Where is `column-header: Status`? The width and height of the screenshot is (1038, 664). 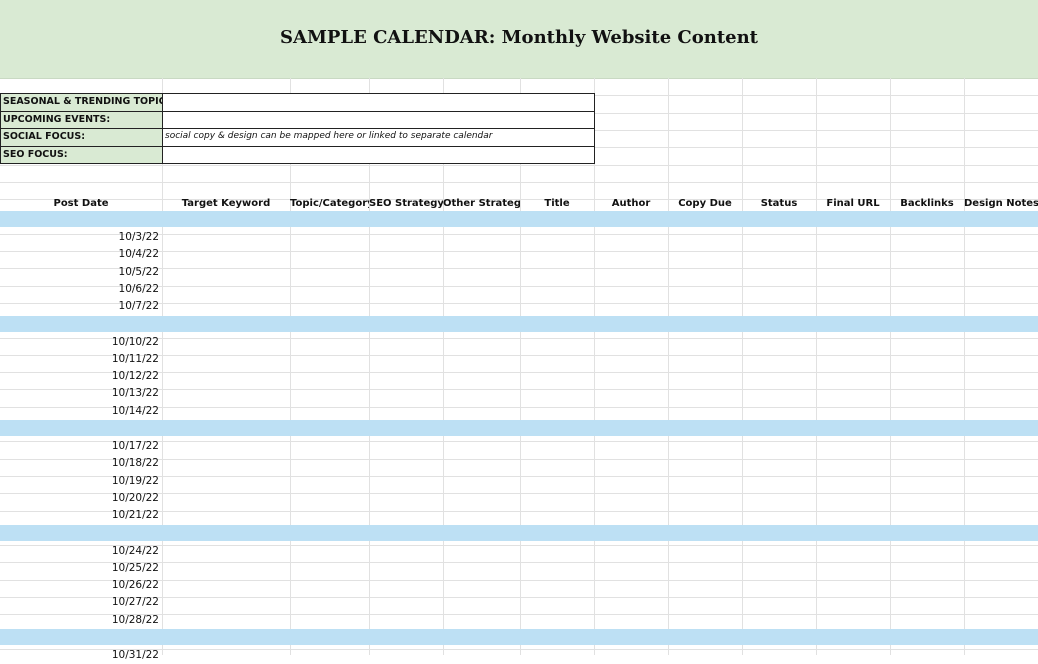 column-header: Status is located at coordinates (779, 203).